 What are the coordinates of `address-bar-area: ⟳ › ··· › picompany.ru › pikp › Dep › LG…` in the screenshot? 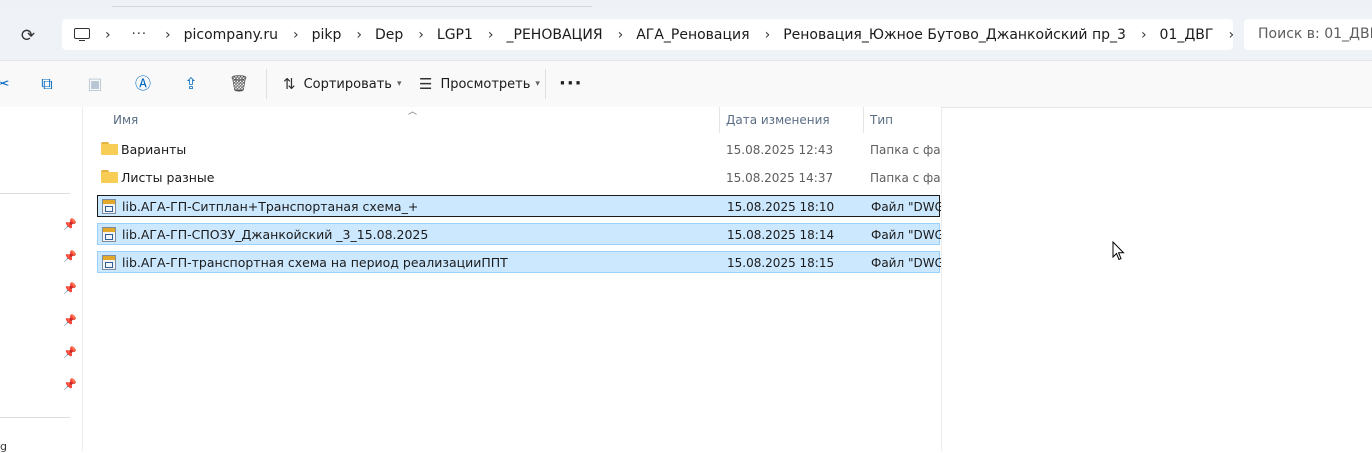 It's located at (686, 35).